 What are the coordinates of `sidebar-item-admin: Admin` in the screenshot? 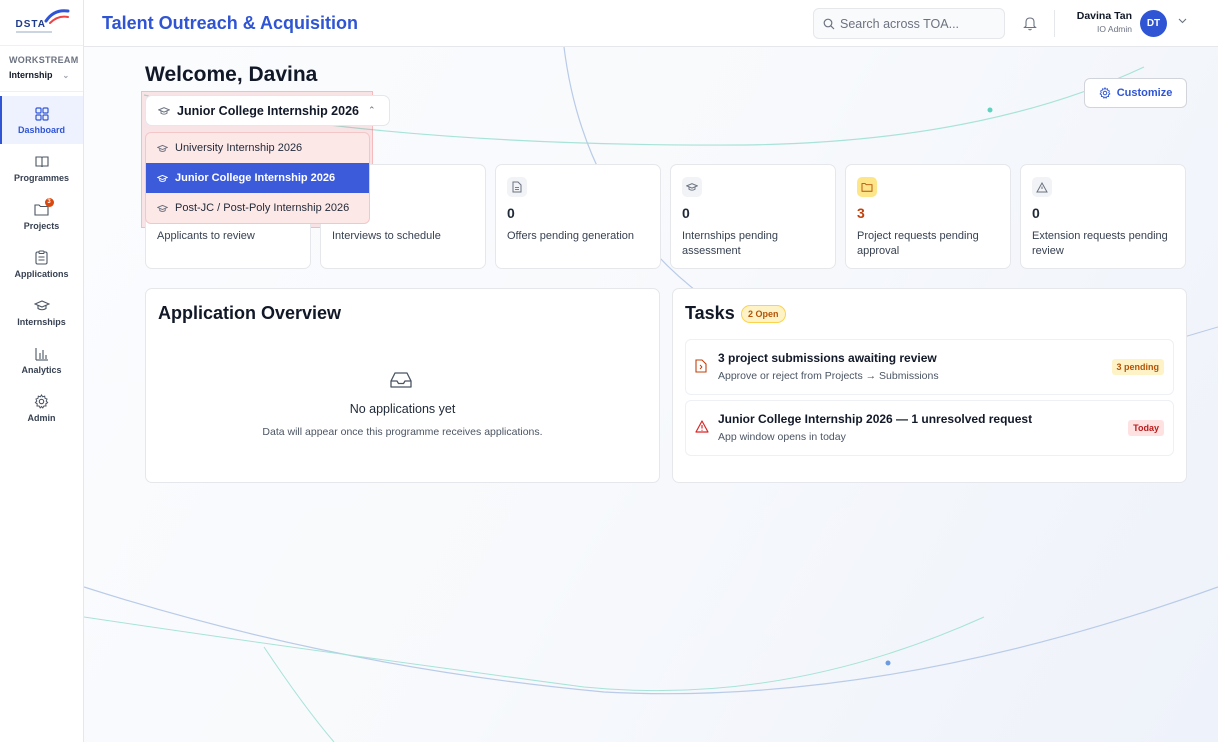 It's located at (41, 408).